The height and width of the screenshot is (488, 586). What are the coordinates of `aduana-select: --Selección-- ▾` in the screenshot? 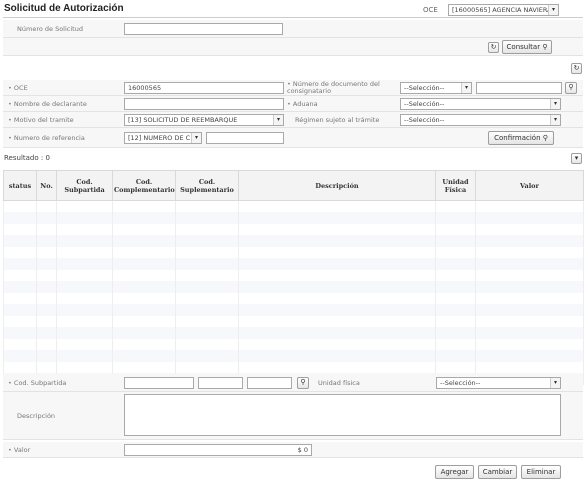 It's located at (480, 104).